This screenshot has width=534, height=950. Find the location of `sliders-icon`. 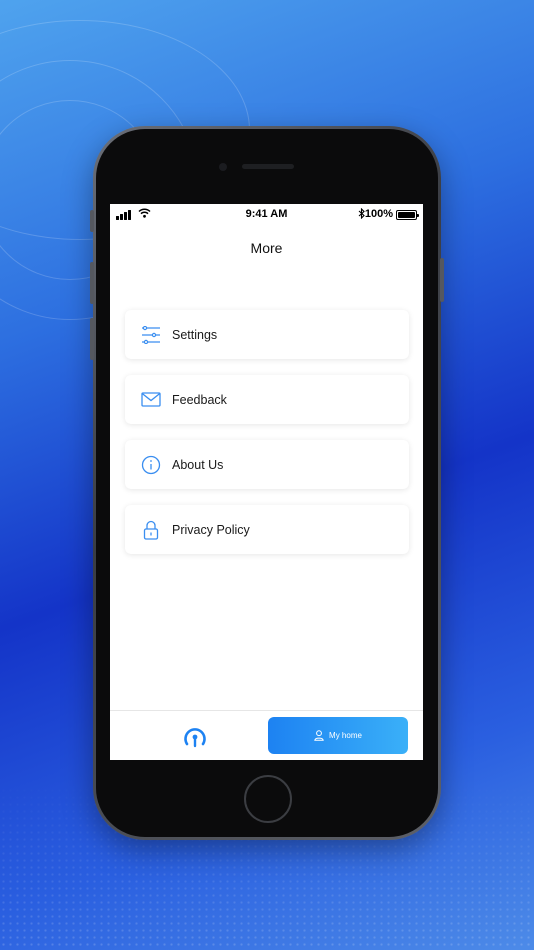

sliders-icon is located at coordinates (151, 335).